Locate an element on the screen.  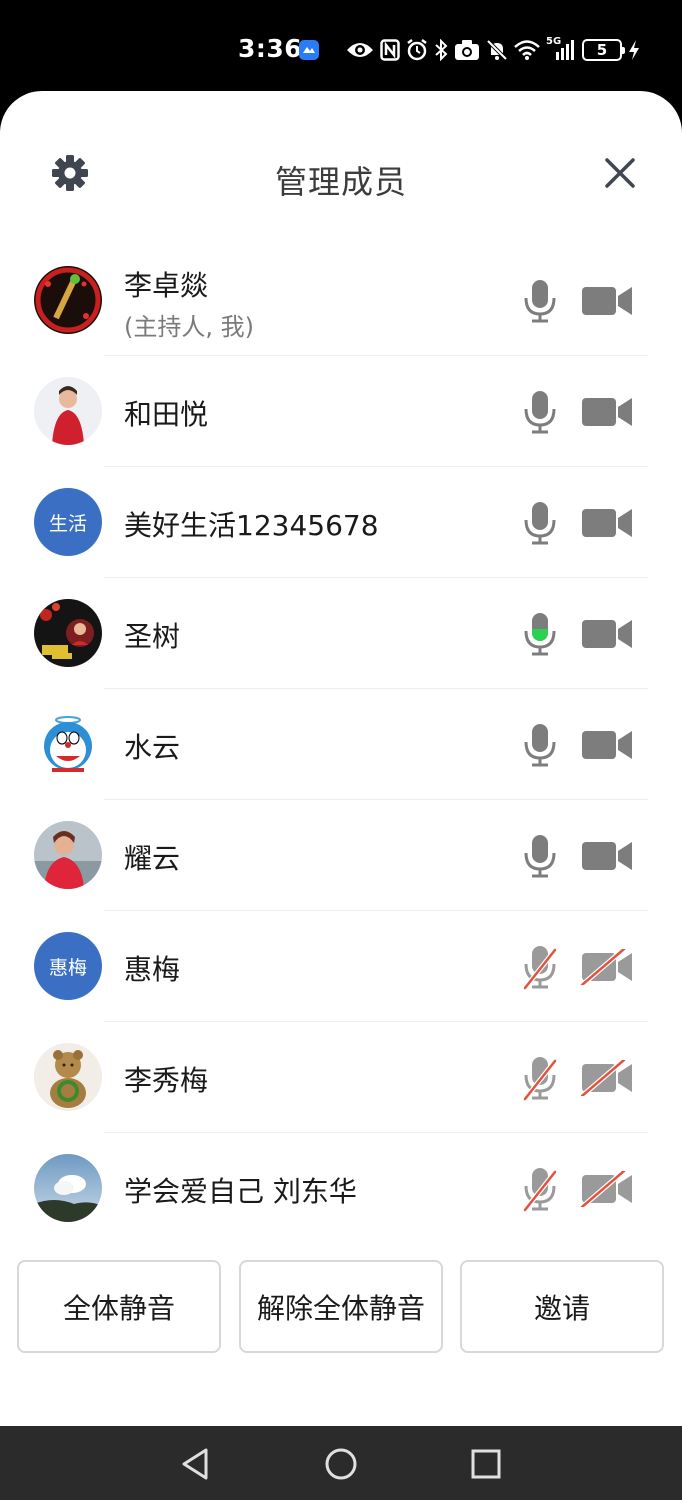
status-bar: 3:36 5G 5 is located at coordinates (341, 50).